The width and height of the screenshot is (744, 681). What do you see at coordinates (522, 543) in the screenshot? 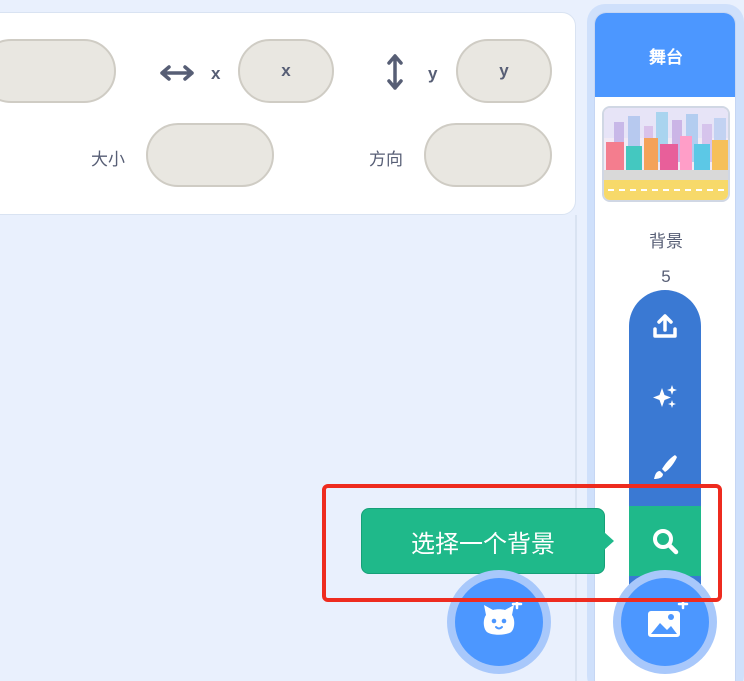
I see `highlight-box` at bounding box center [522, 543].